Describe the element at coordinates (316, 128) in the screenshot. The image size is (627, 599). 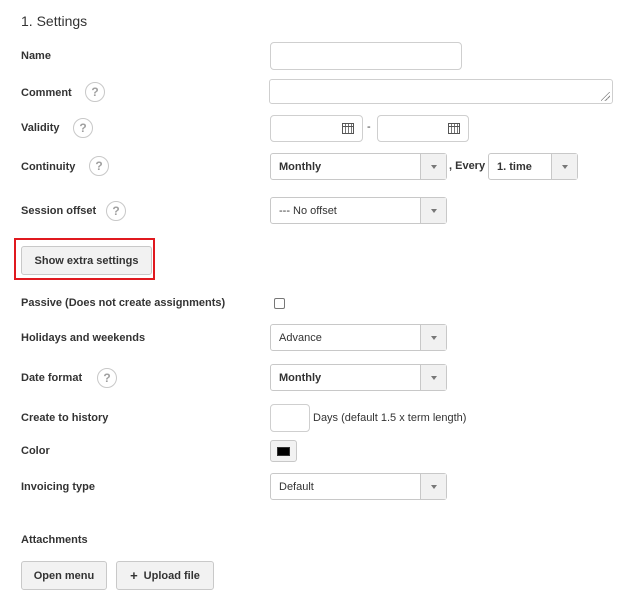
I see `validity-start-input` at that location.